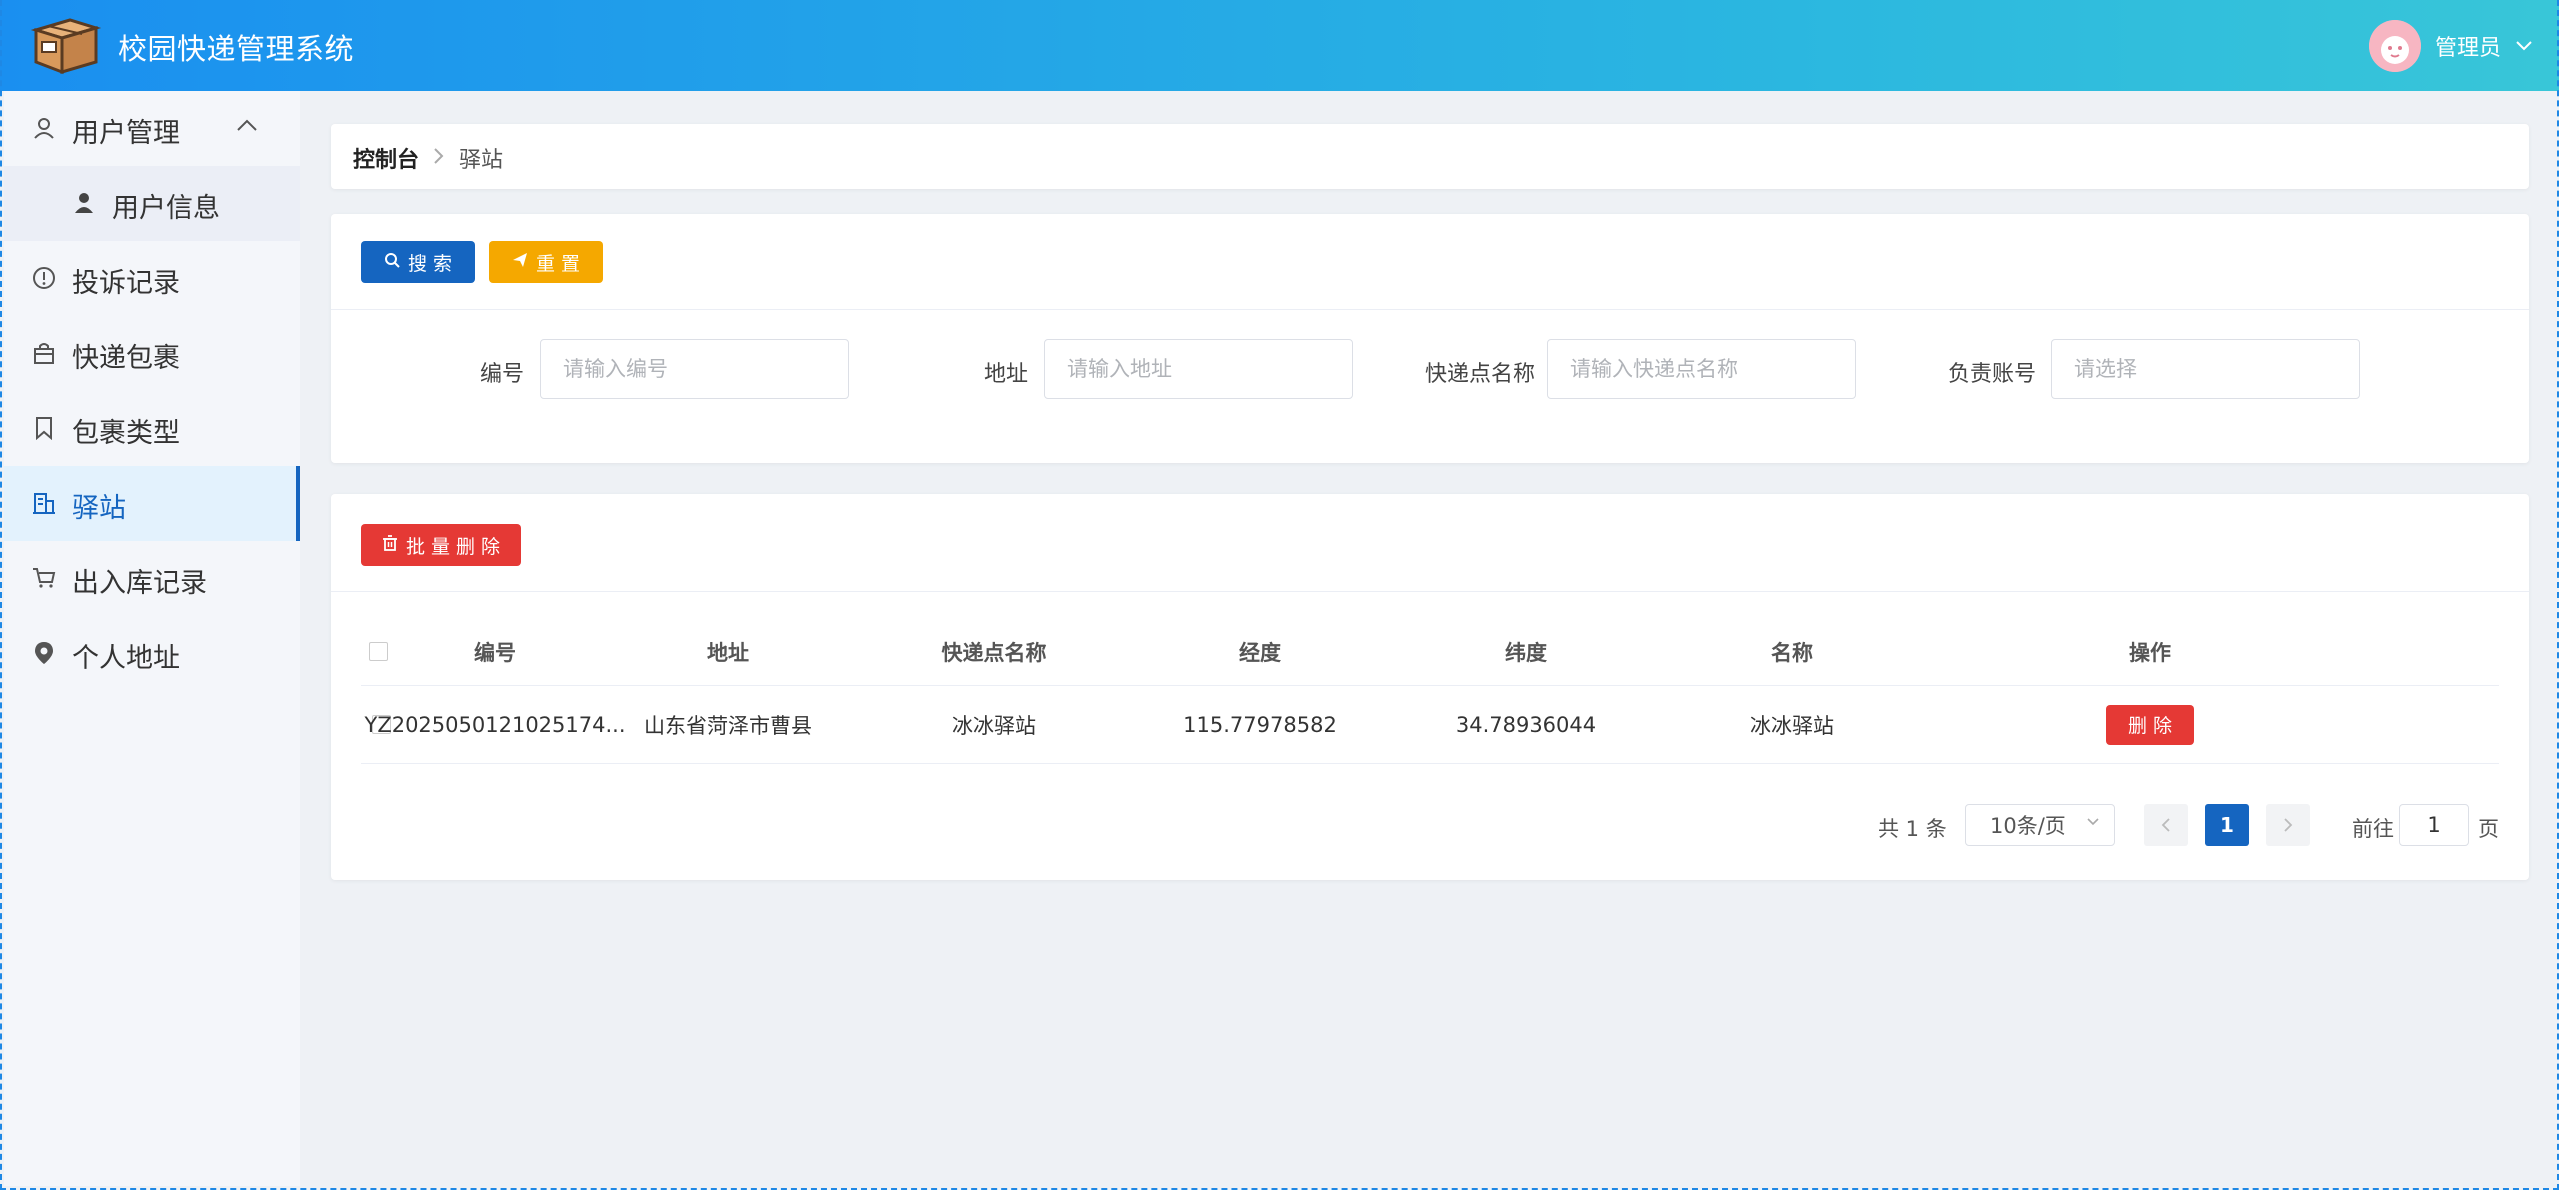 The image size is (2559, 1190). I want to click on top-header: 校园快递管理系统 管理员, so click(1279, 45).